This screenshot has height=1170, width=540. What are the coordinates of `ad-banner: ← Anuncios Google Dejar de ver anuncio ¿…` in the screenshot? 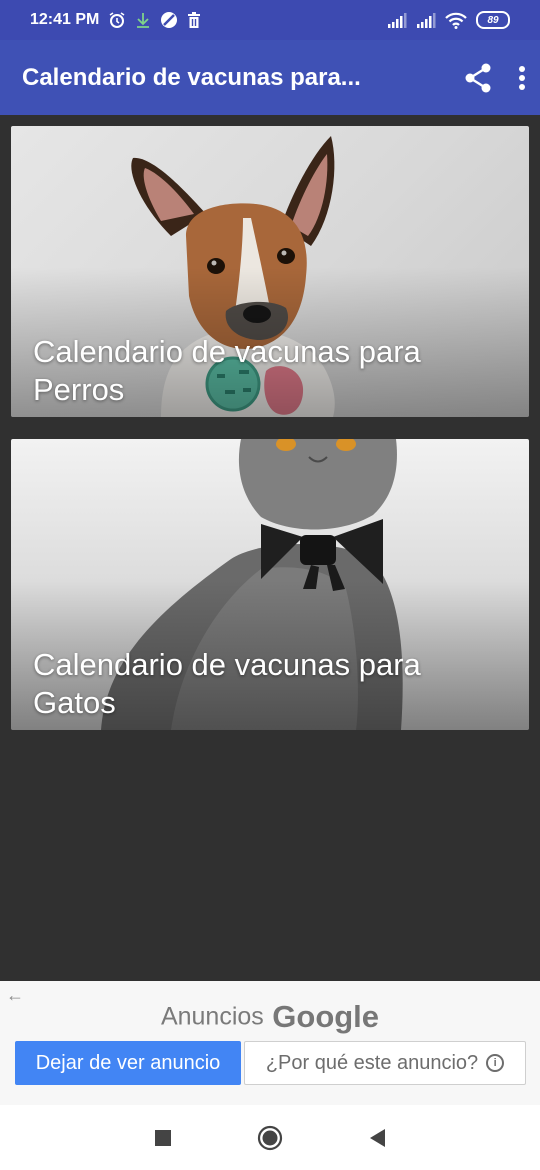 It's located at (270, 1043).